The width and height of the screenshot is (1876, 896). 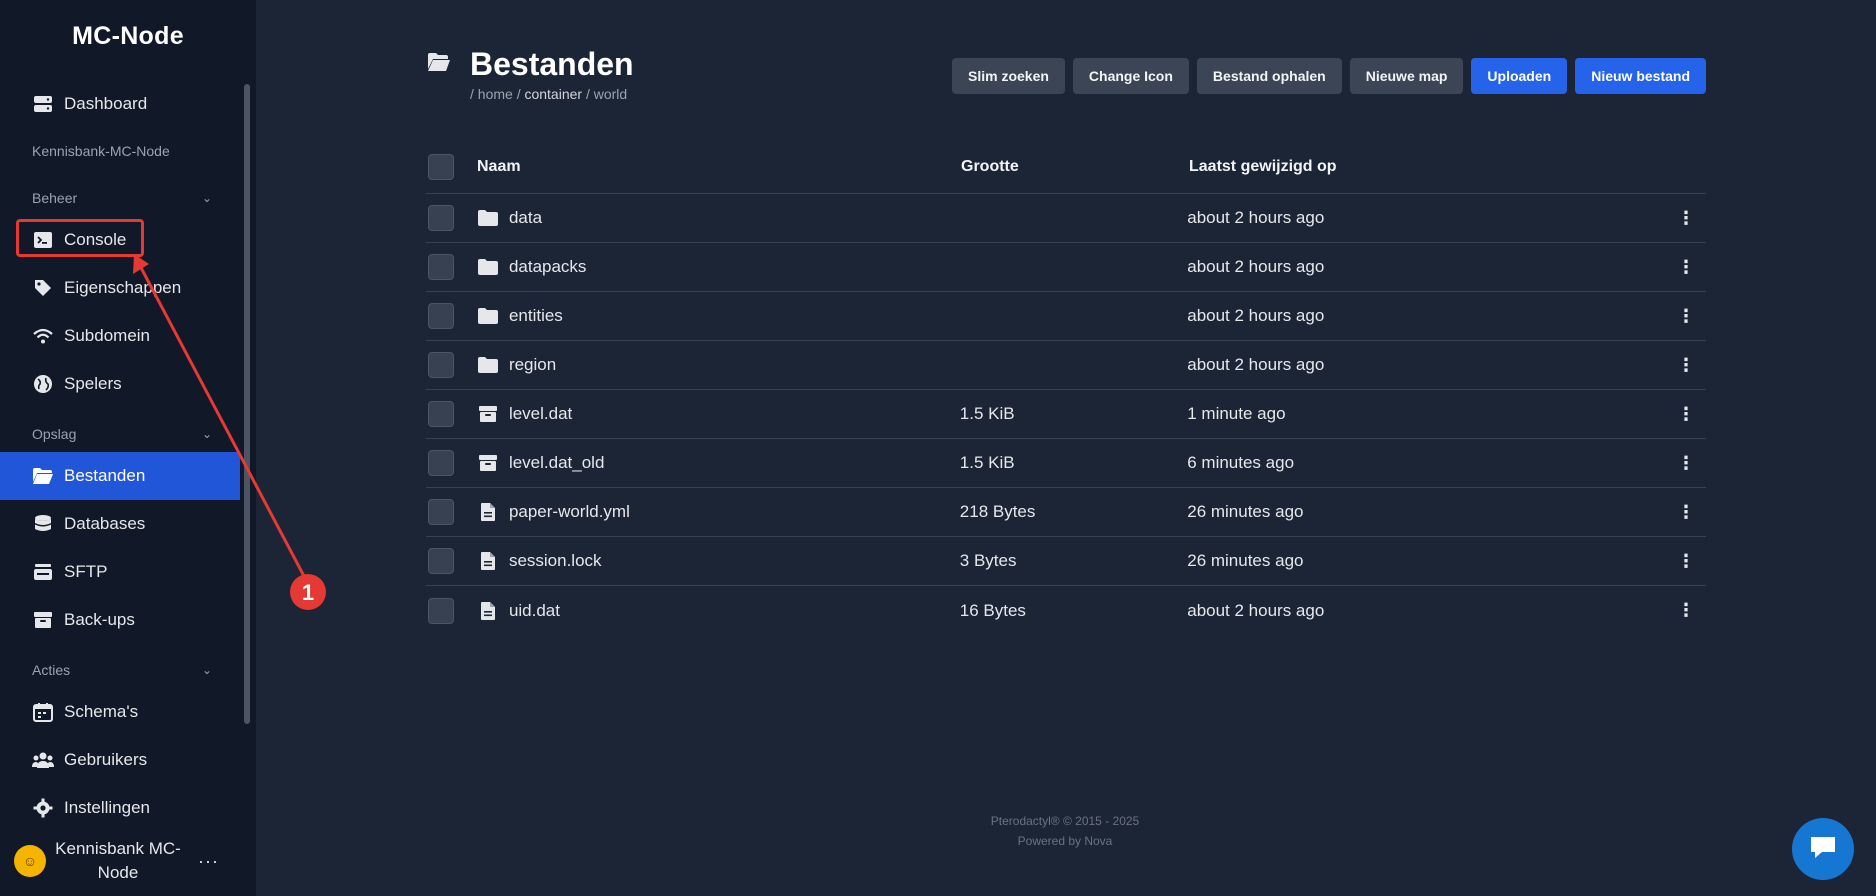 What do you see at coordinates (120, 104) in the screenshot?
I see `sidebar-item-dashboard: Dashboard` at bounding box center [120, 104].